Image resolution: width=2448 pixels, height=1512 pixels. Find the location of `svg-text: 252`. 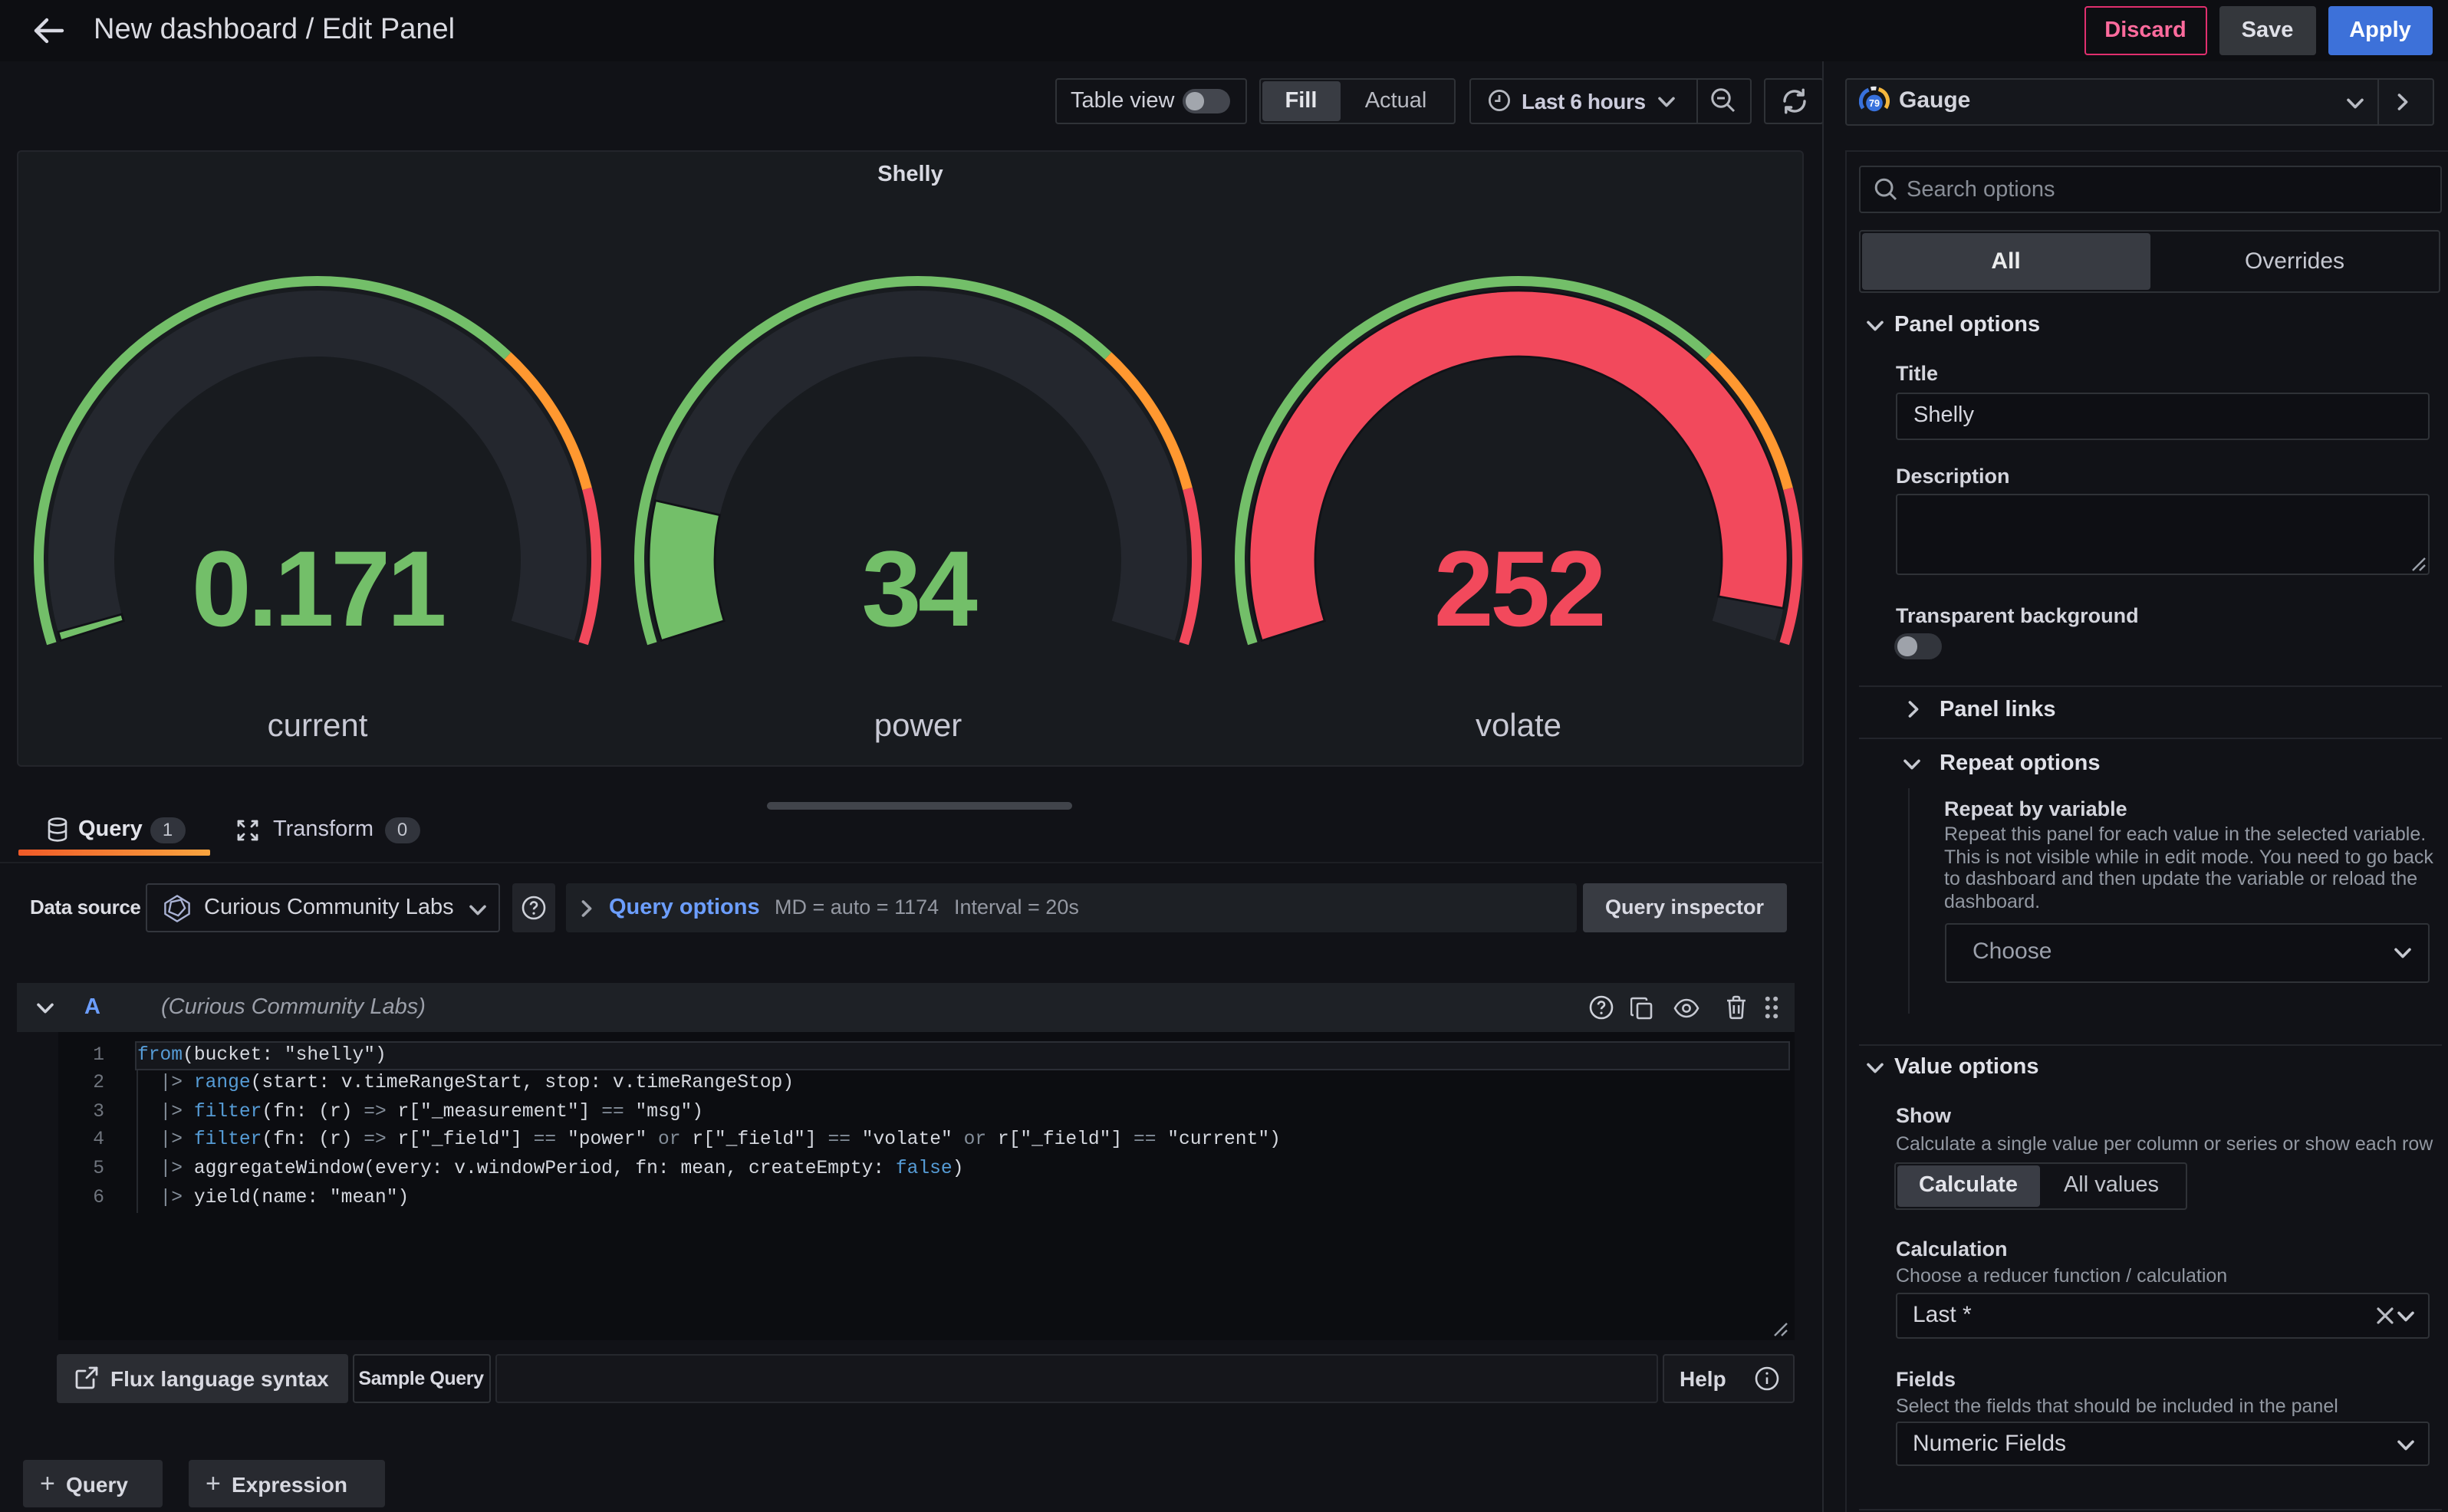

svg-text: 252 is located at coordinates (1518, 588).